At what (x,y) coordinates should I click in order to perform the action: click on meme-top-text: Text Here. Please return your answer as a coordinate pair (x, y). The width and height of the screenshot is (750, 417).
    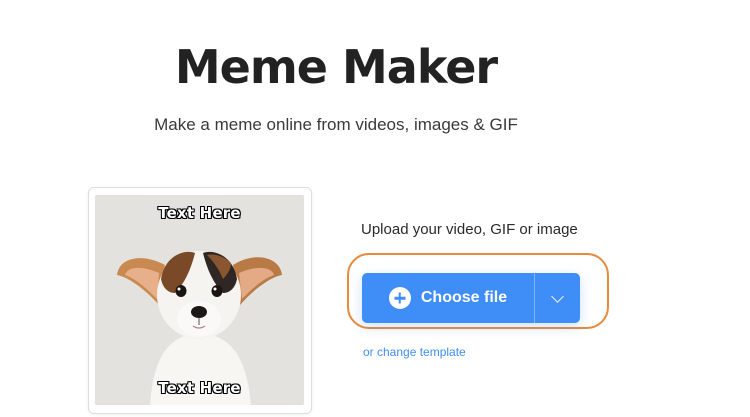
    Looking at the image, I should click on (199, 213).